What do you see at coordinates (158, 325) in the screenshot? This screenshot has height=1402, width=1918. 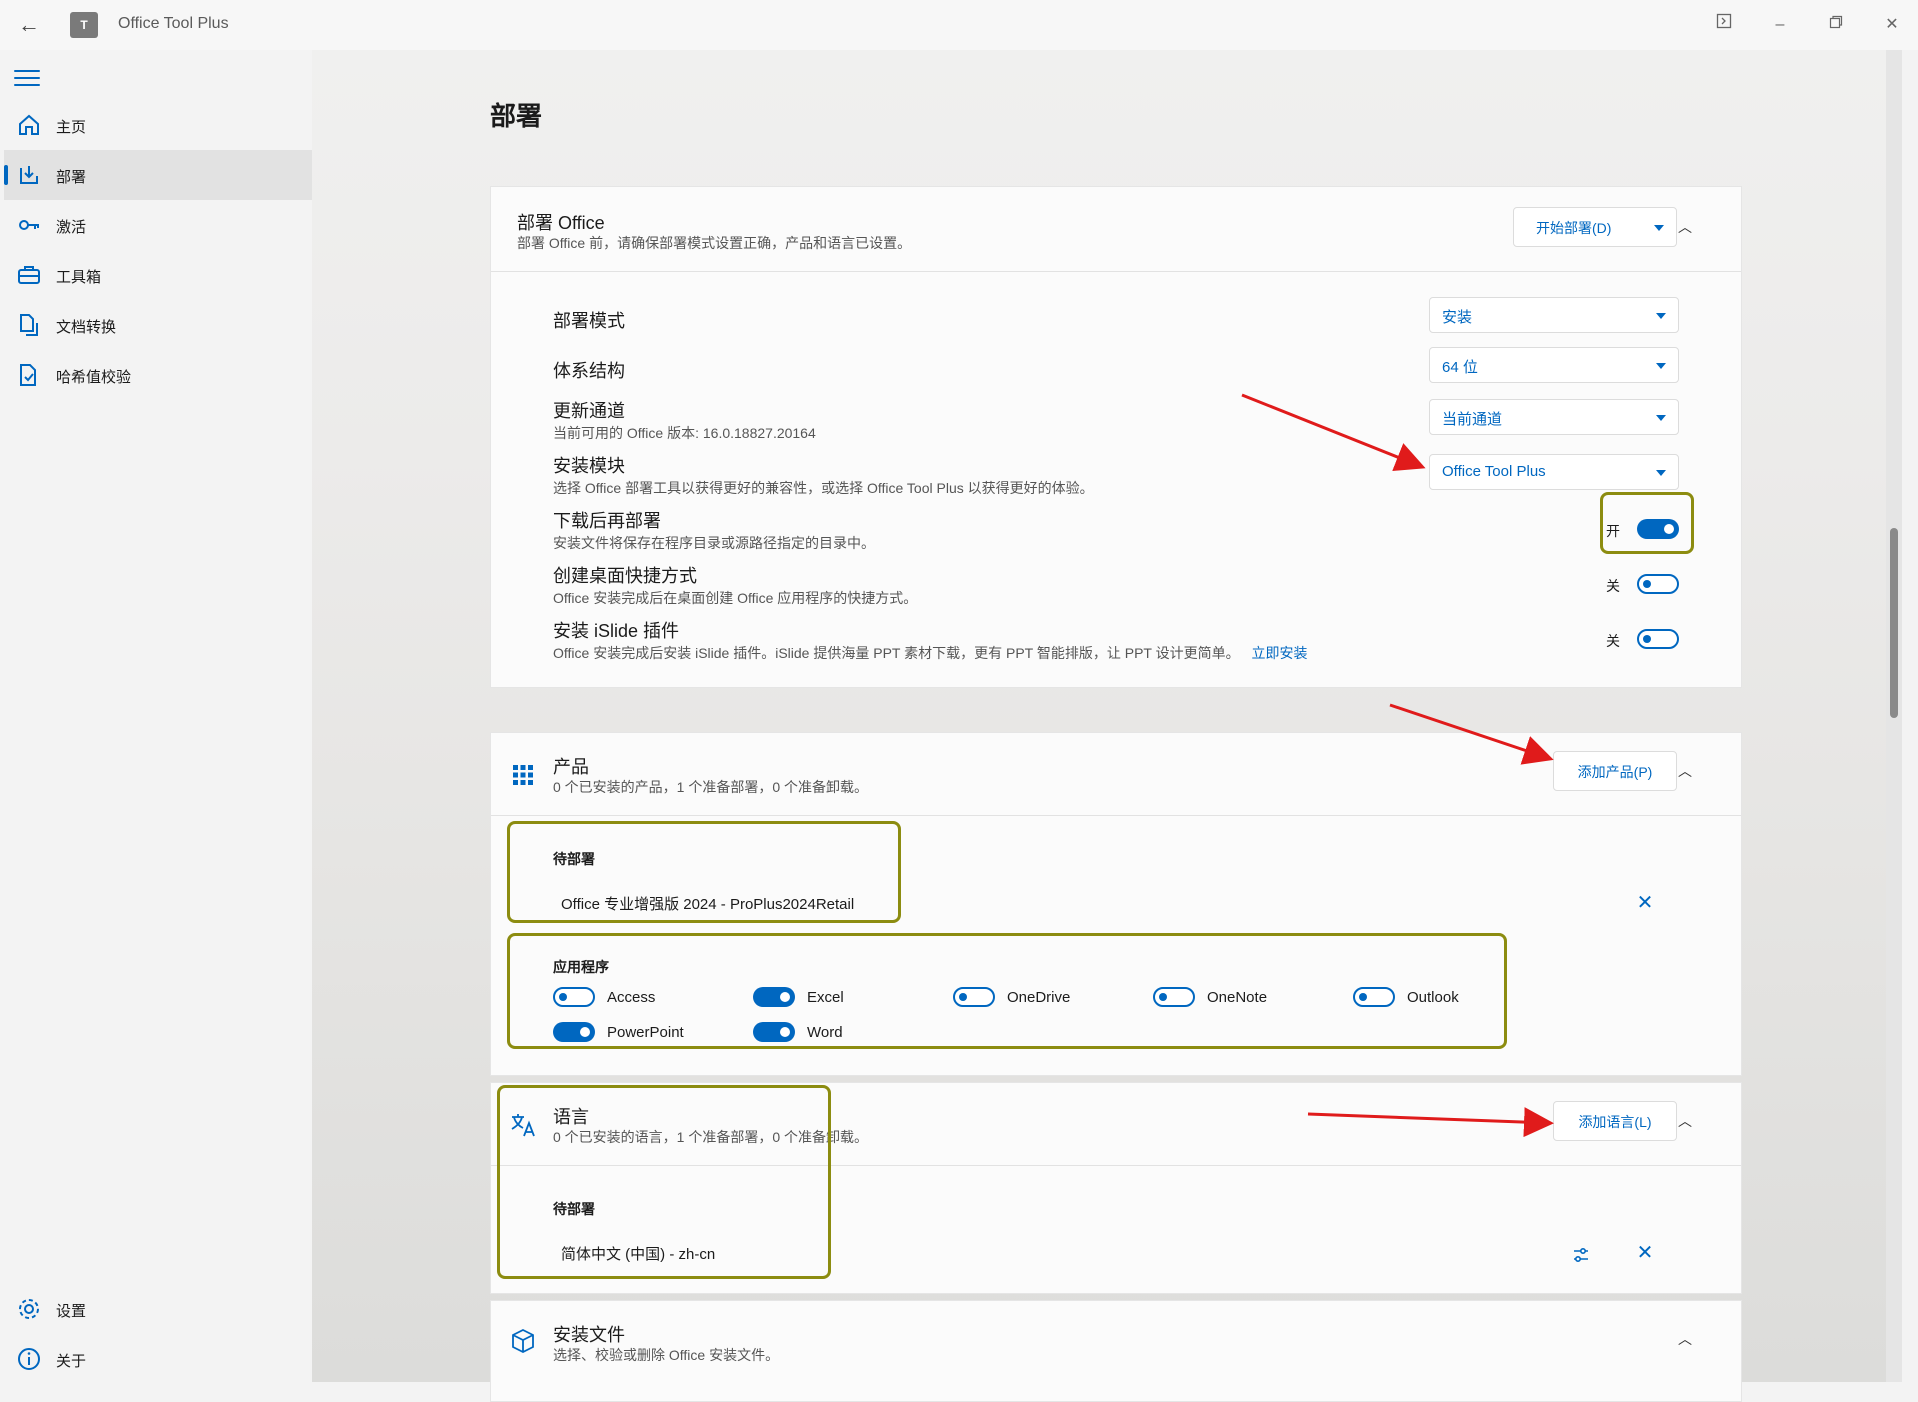 I see `sidebar-item-doc-convert: 文档转换` at bounding box center [158, 325].